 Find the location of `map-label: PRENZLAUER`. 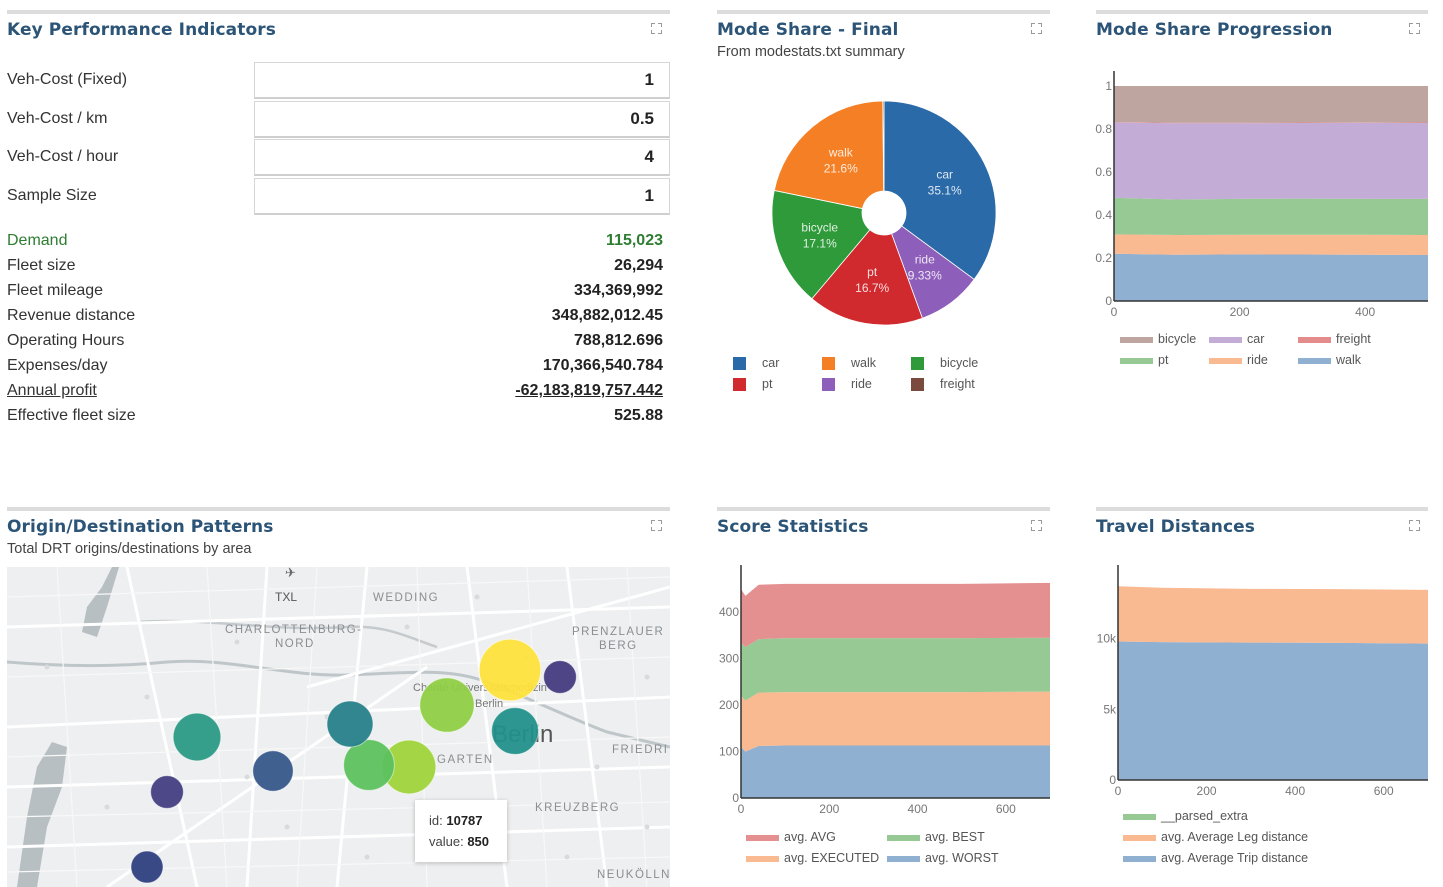

map-label: PRENZLAUER is located at coordinates (618, 632).